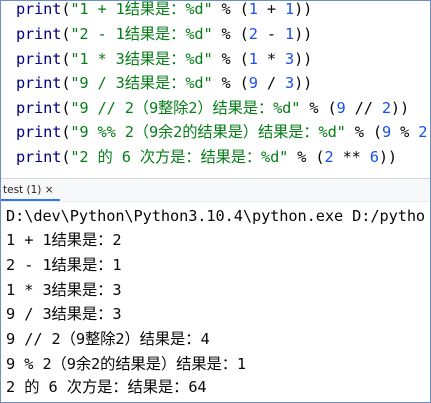 This screenshot has height=403, width=431. What do you see at coordinates (64, 265) in the screenshot?
I see `console-output-line: 2 - 1结果是：1` at bounding box center [64, 265].